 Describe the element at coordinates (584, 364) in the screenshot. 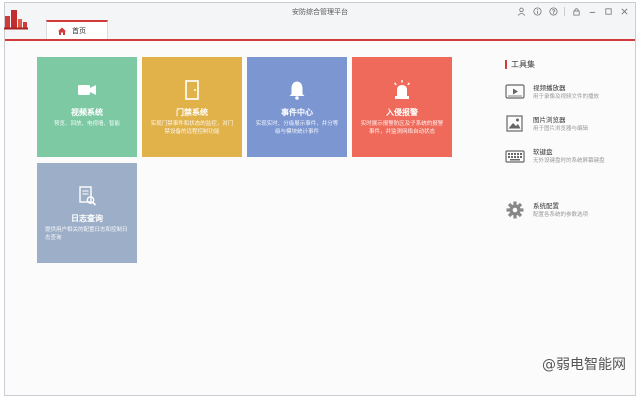

I see `watermark: @弱电智能网` at that location.